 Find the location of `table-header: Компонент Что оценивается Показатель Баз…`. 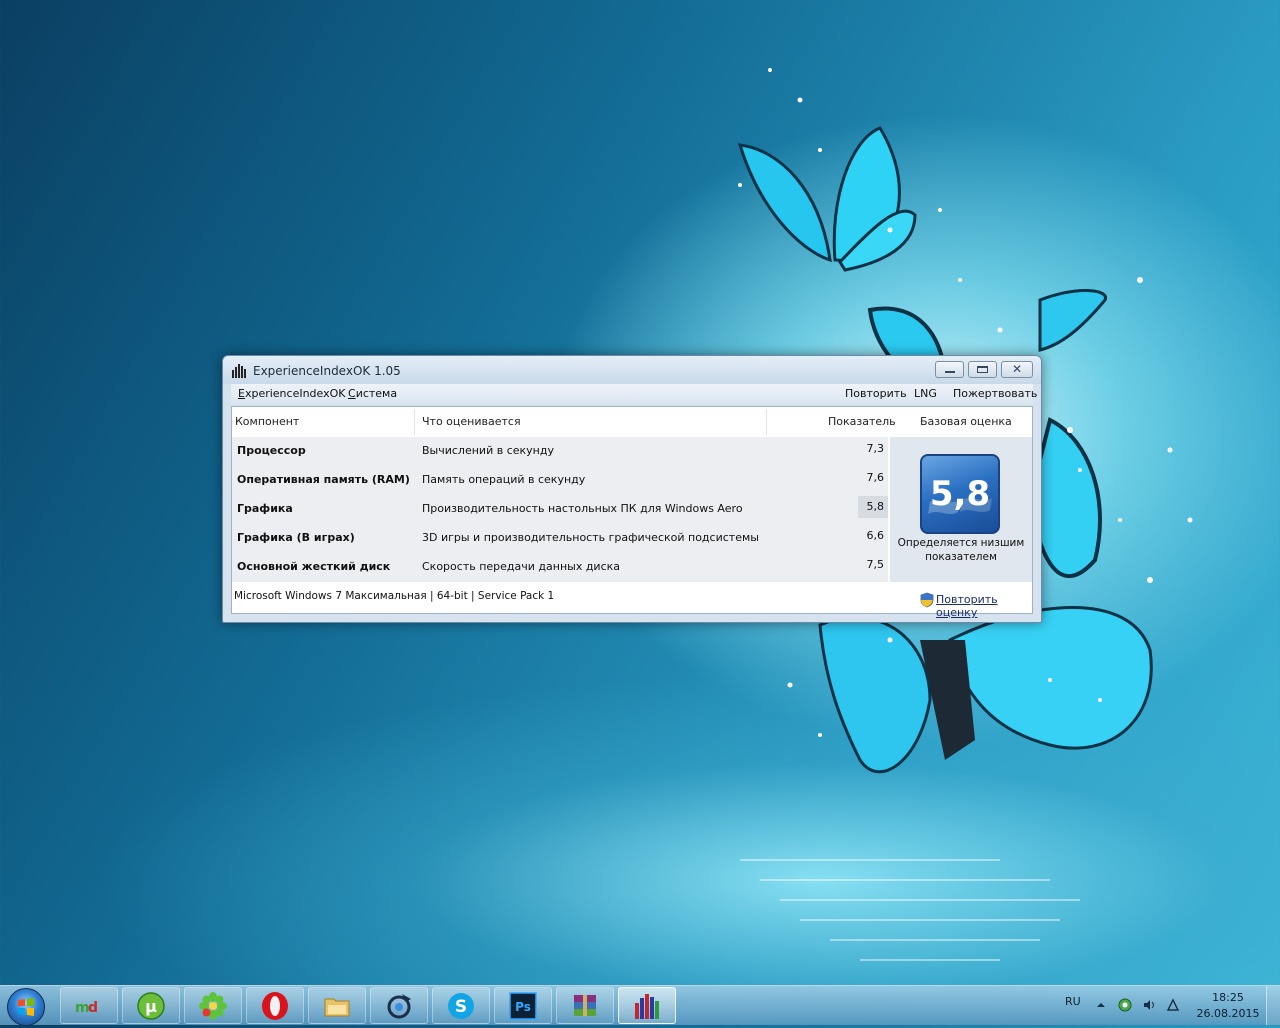

table-header: Компонент Что оценивается Показатель Баз… is located at coordinates (632, 421).